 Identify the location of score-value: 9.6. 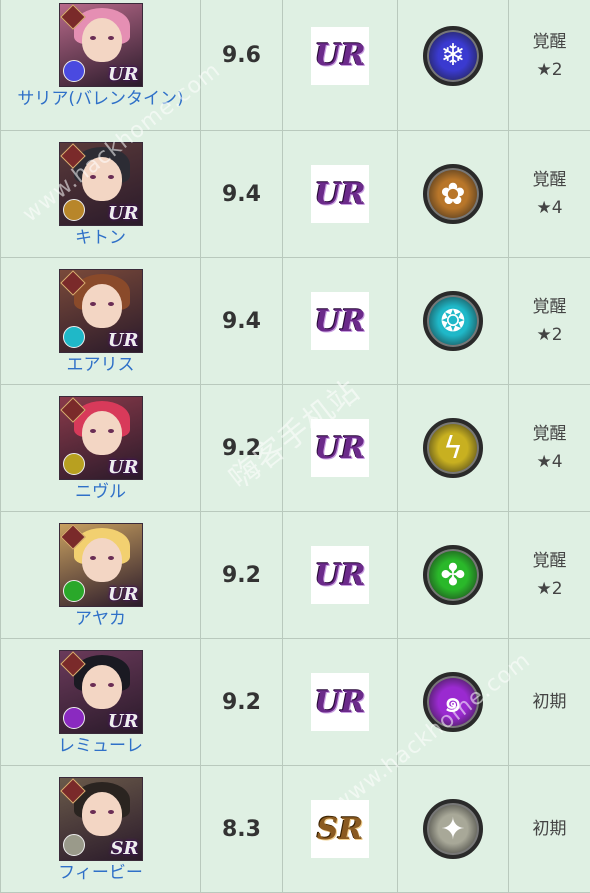
(241, 55).